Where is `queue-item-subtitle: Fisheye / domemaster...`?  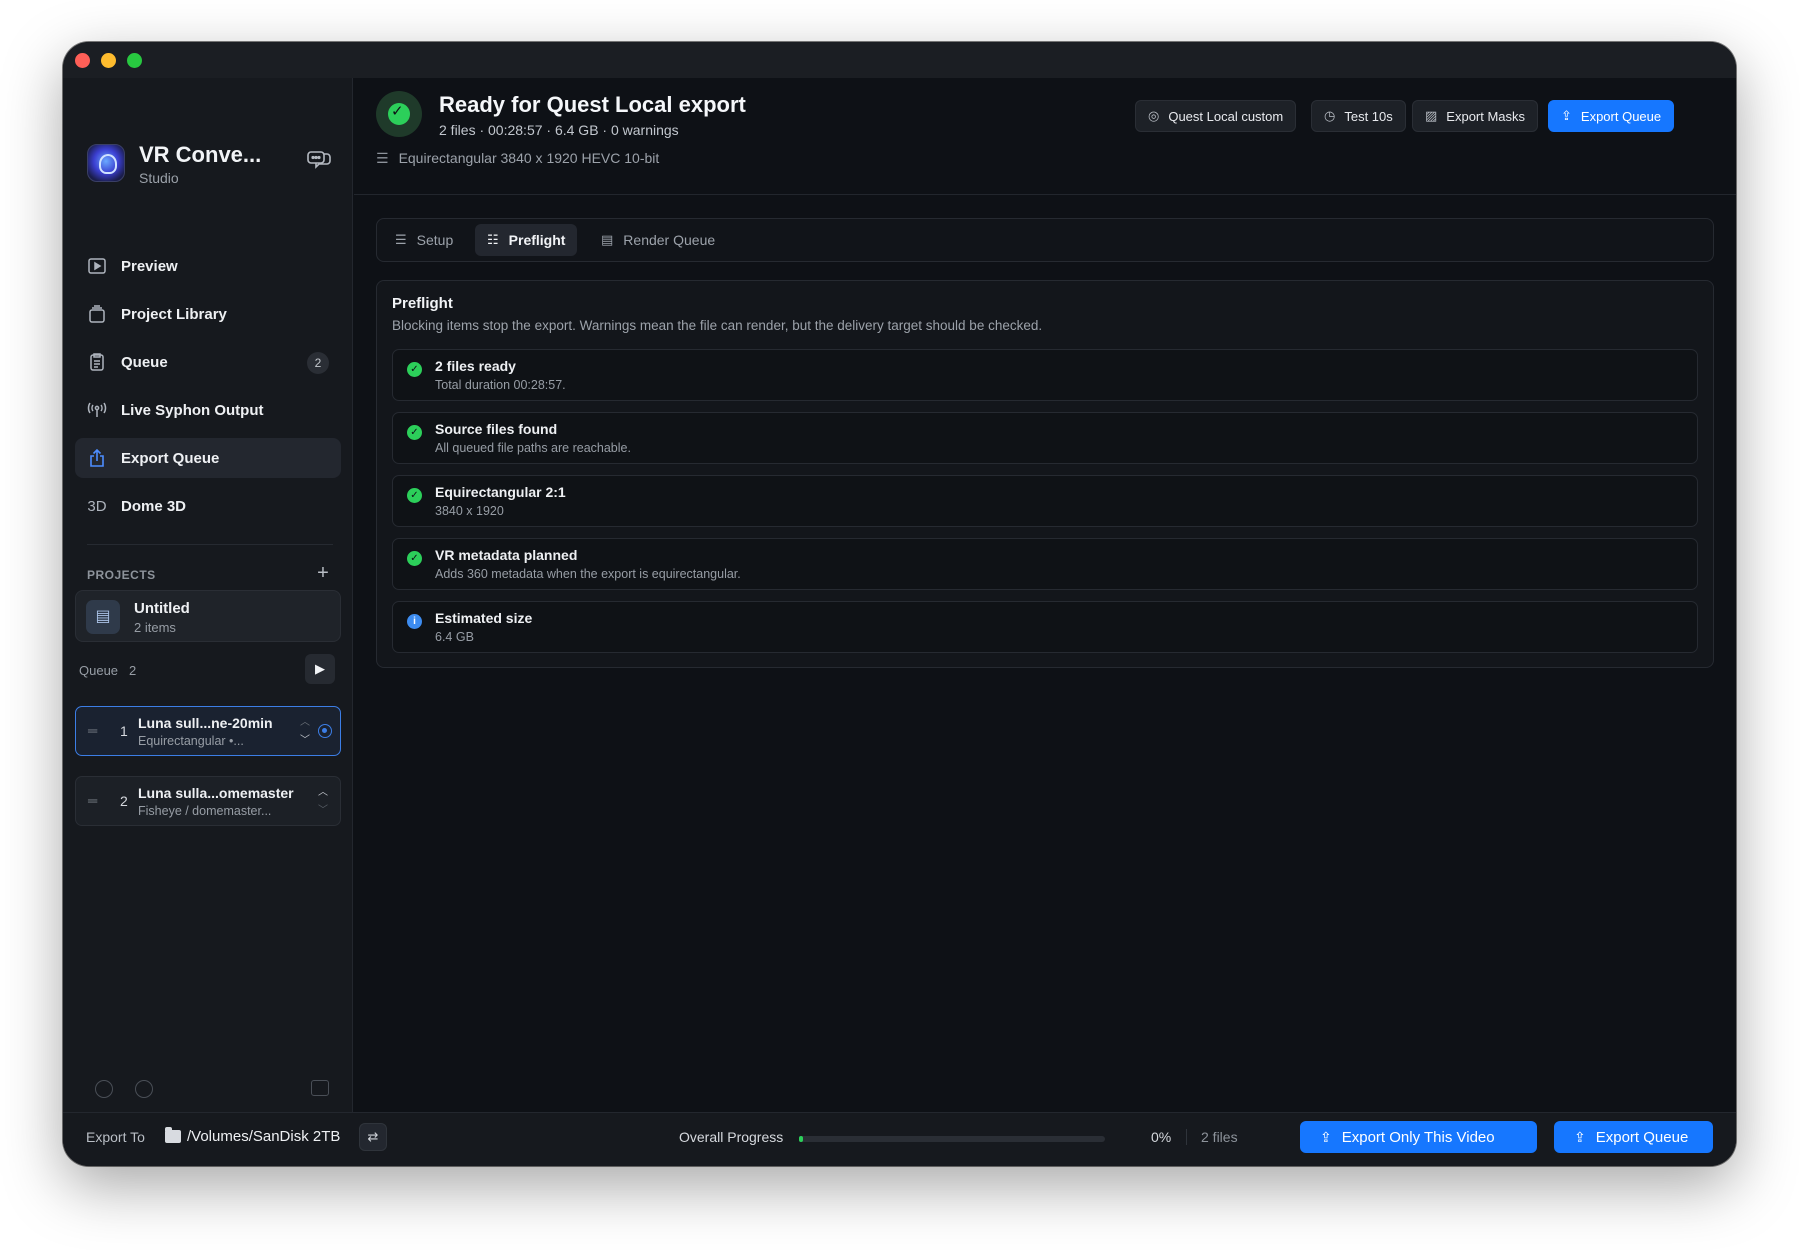 queue-item-subtitle: Fisheye / domemaster... is located at coordinates (205, 811).